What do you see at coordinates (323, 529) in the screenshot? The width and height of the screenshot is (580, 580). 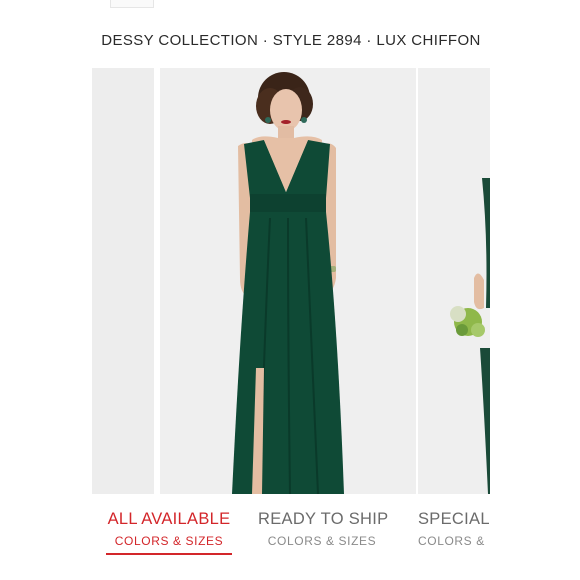 I see `tab-ready-to-ship: READY TO SHIP COLORS & SIZES` at bounding box center [323, 529].